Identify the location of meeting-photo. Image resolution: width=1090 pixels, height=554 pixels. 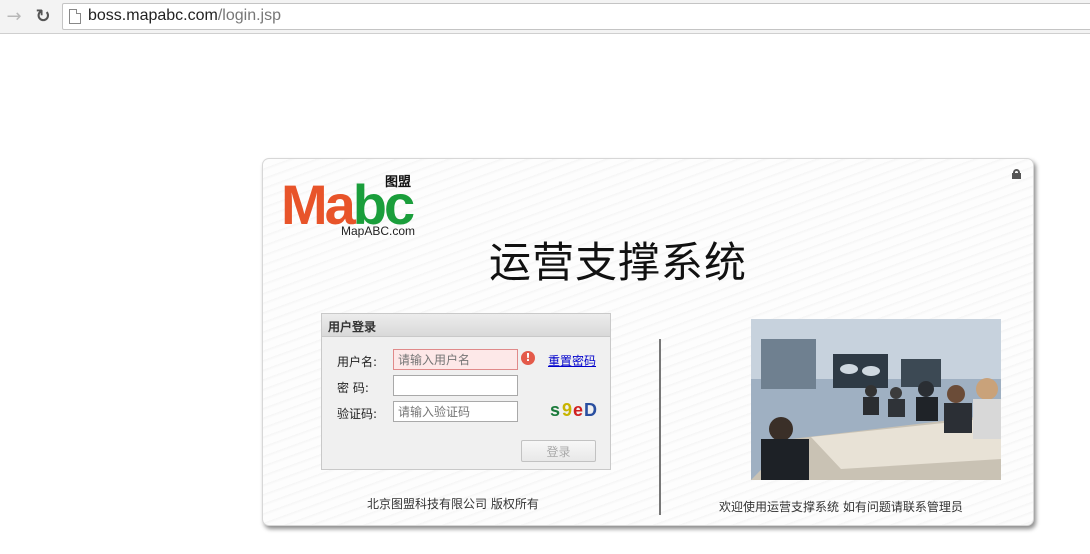
(876, 399).